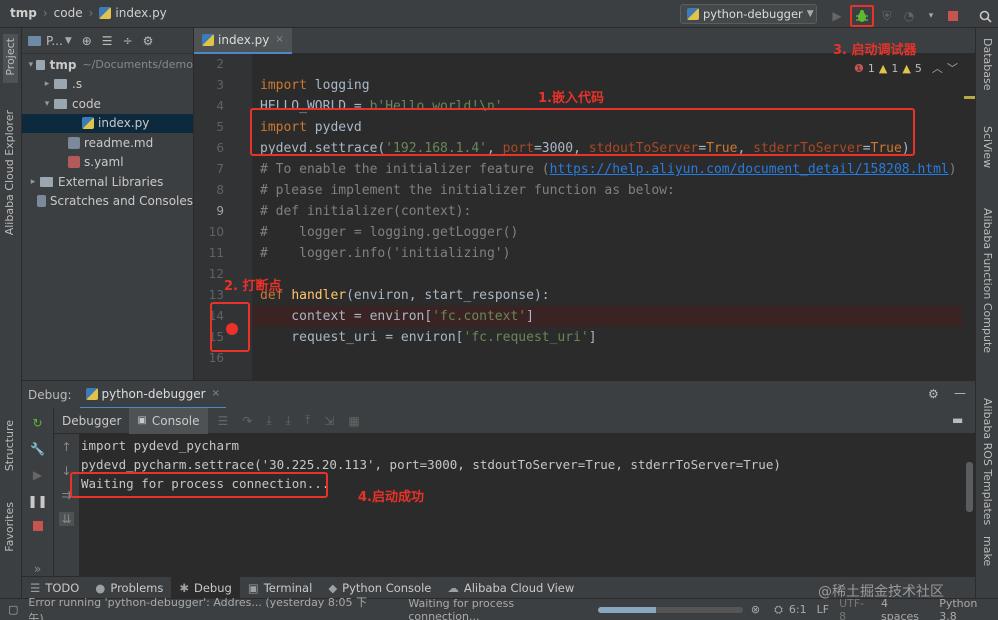  I want to click on line-number: 8, so click(223, 190).